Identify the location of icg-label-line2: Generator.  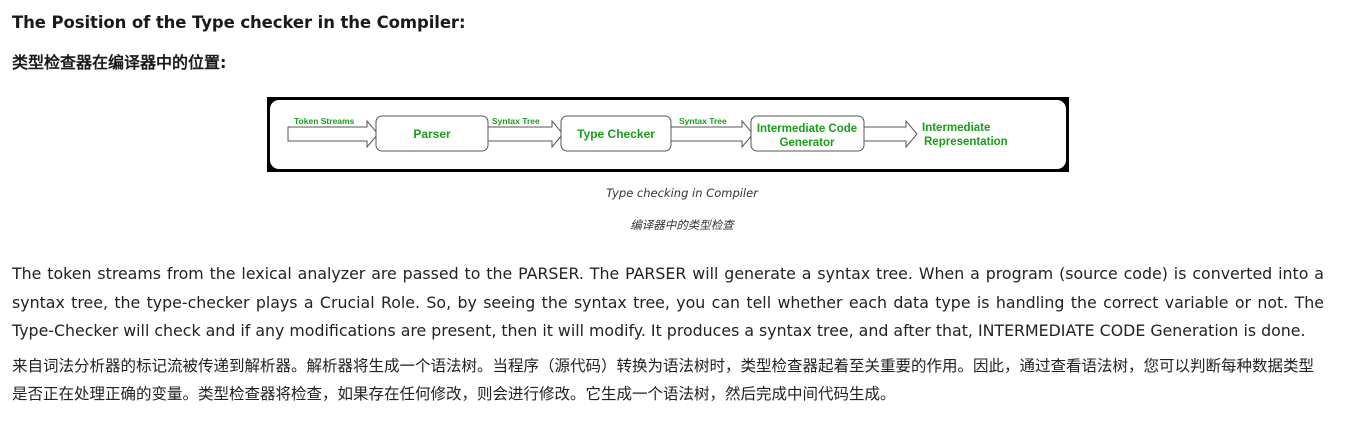
(807, 143).